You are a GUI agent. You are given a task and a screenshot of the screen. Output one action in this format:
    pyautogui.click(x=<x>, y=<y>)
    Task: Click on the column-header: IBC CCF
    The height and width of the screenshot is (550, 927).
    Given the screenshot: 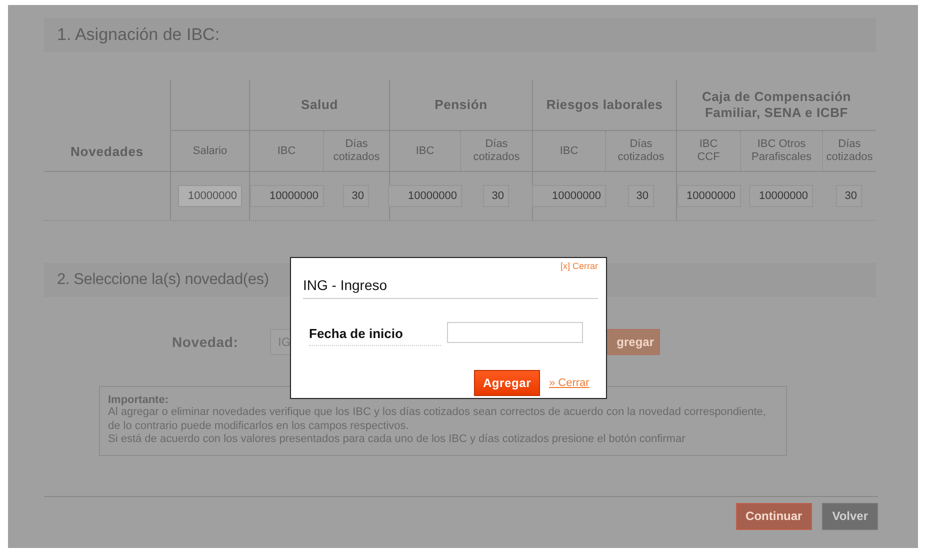 What is the action you would take?
    pyautogui.click(x=708, y=151)
    